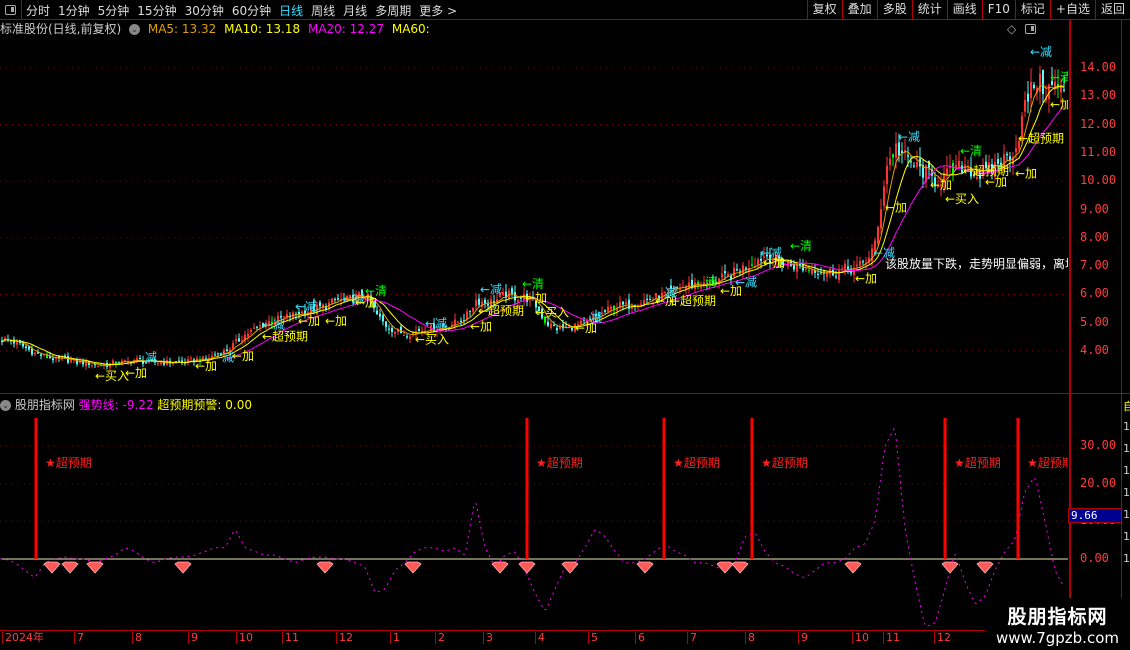  I want to click on toolbar-button: 返回, so click(1112, 10).